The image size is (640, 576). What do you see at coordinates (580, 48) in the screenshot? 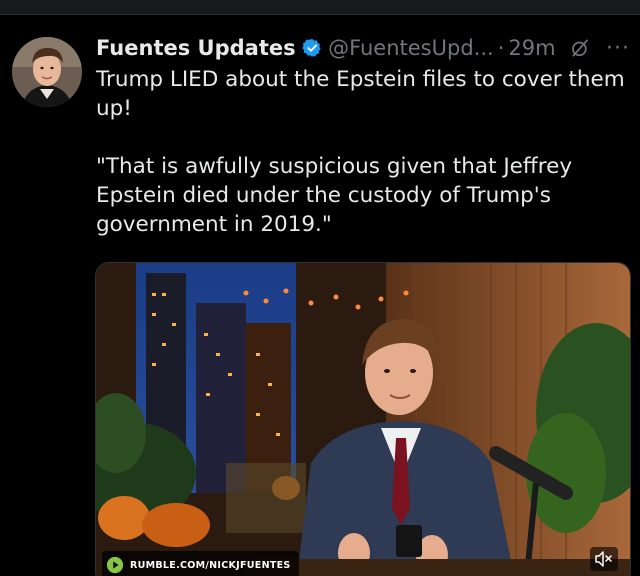
I see `grok-icon` at bounding box center [580, 48].